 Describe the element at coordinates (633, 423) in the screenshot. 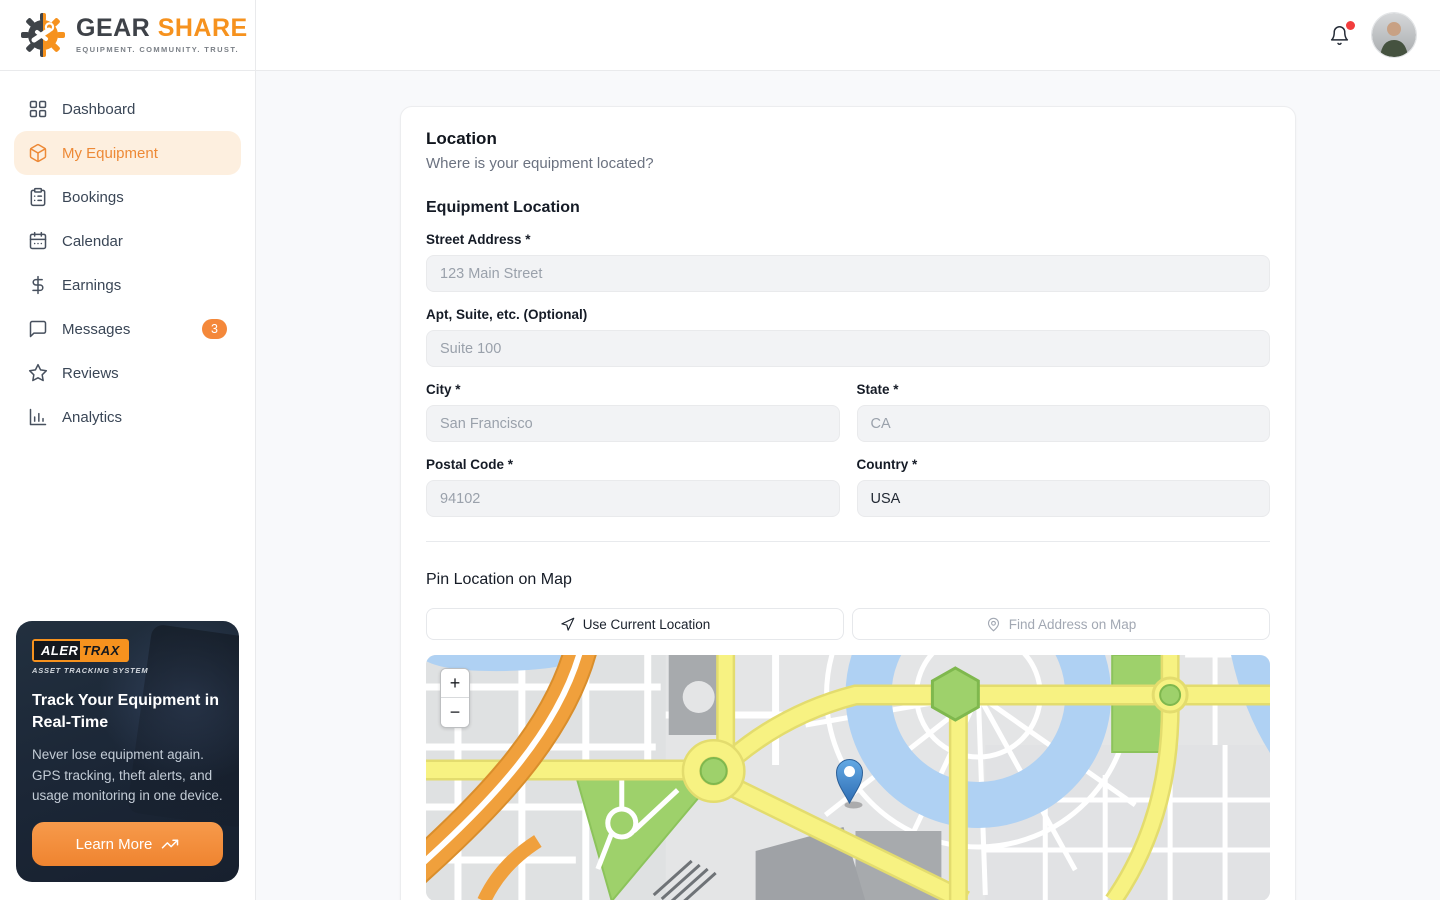

I see `city-input` at that location.